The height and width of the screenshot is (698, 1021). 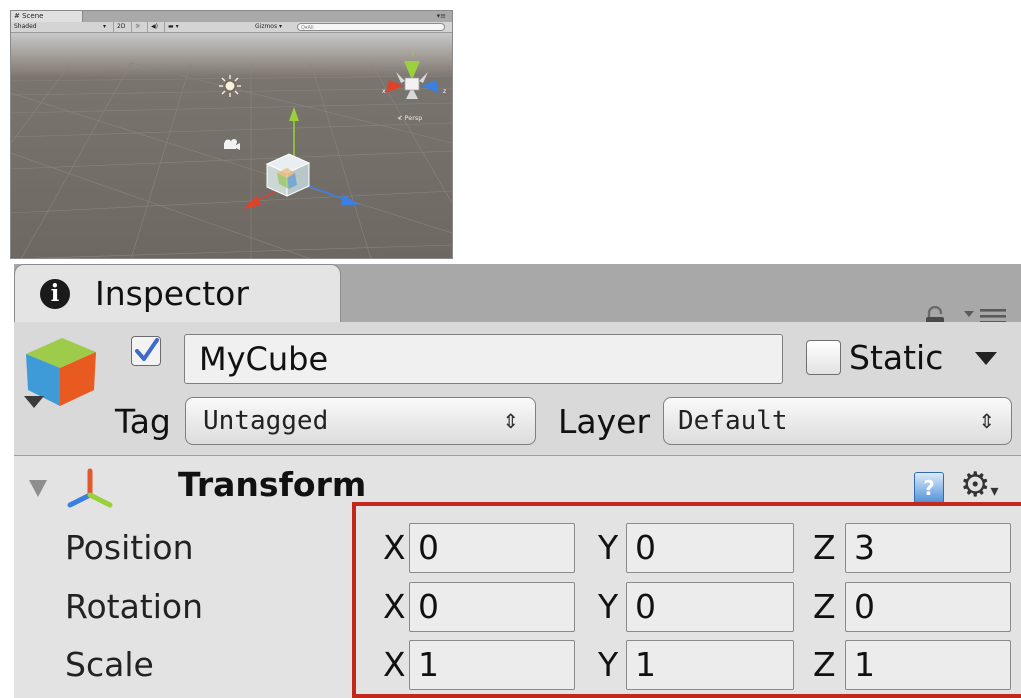 I want to click on orientation-x-label: x, so click(x=384, y=91).